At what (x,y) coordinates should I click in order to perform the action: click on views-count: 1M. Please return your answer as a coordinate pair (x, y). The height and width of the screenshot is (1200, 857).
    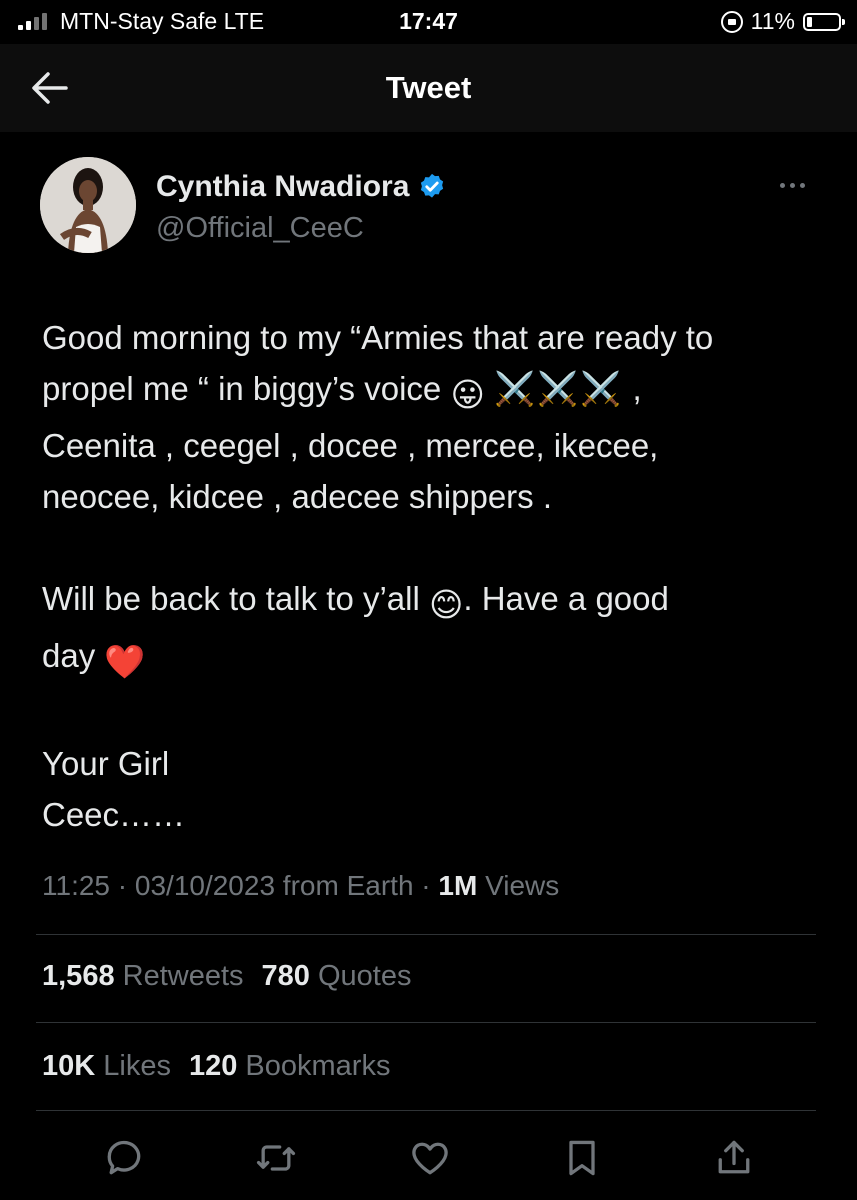
    Looking at the image, I should click on (458, 885).